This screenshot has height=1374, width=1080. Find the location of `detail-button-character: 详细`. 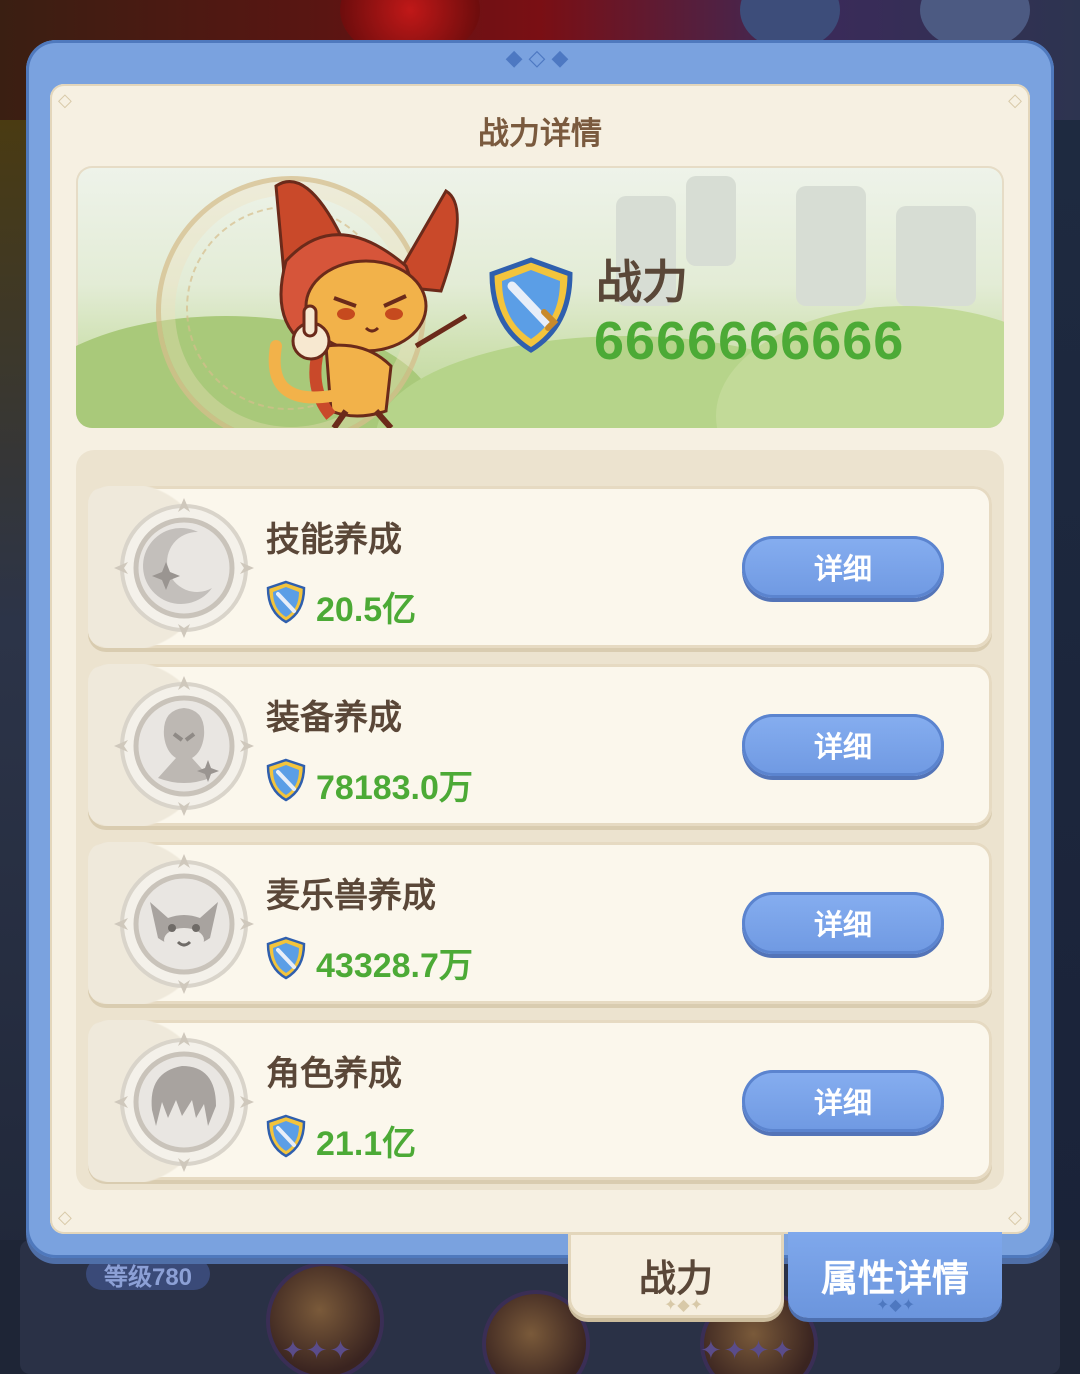

detail-button-character: 详细 is located at coordinates (843, 1101).